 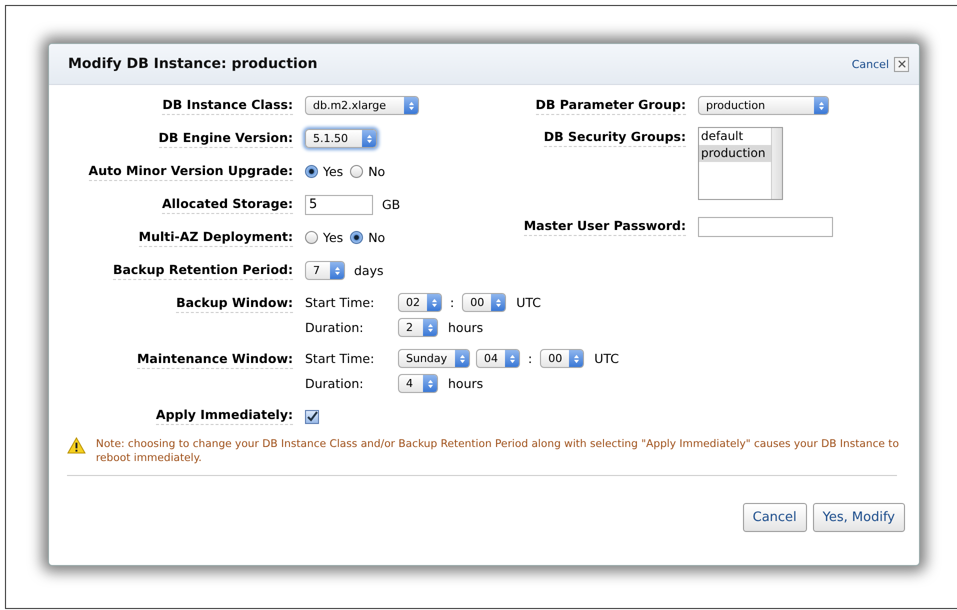 What do you see at coordinates (498, 358) in the screenshot?
I see `dropdown: 04` at bounding box center [498, 358].